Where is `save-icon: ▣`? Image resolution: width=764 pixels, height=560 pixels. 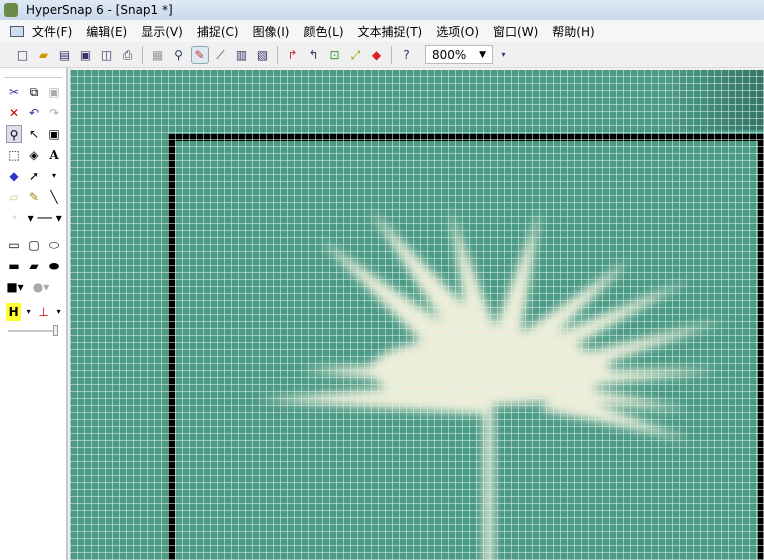
save-icon: ▣ is located at coordinates (86, 55).